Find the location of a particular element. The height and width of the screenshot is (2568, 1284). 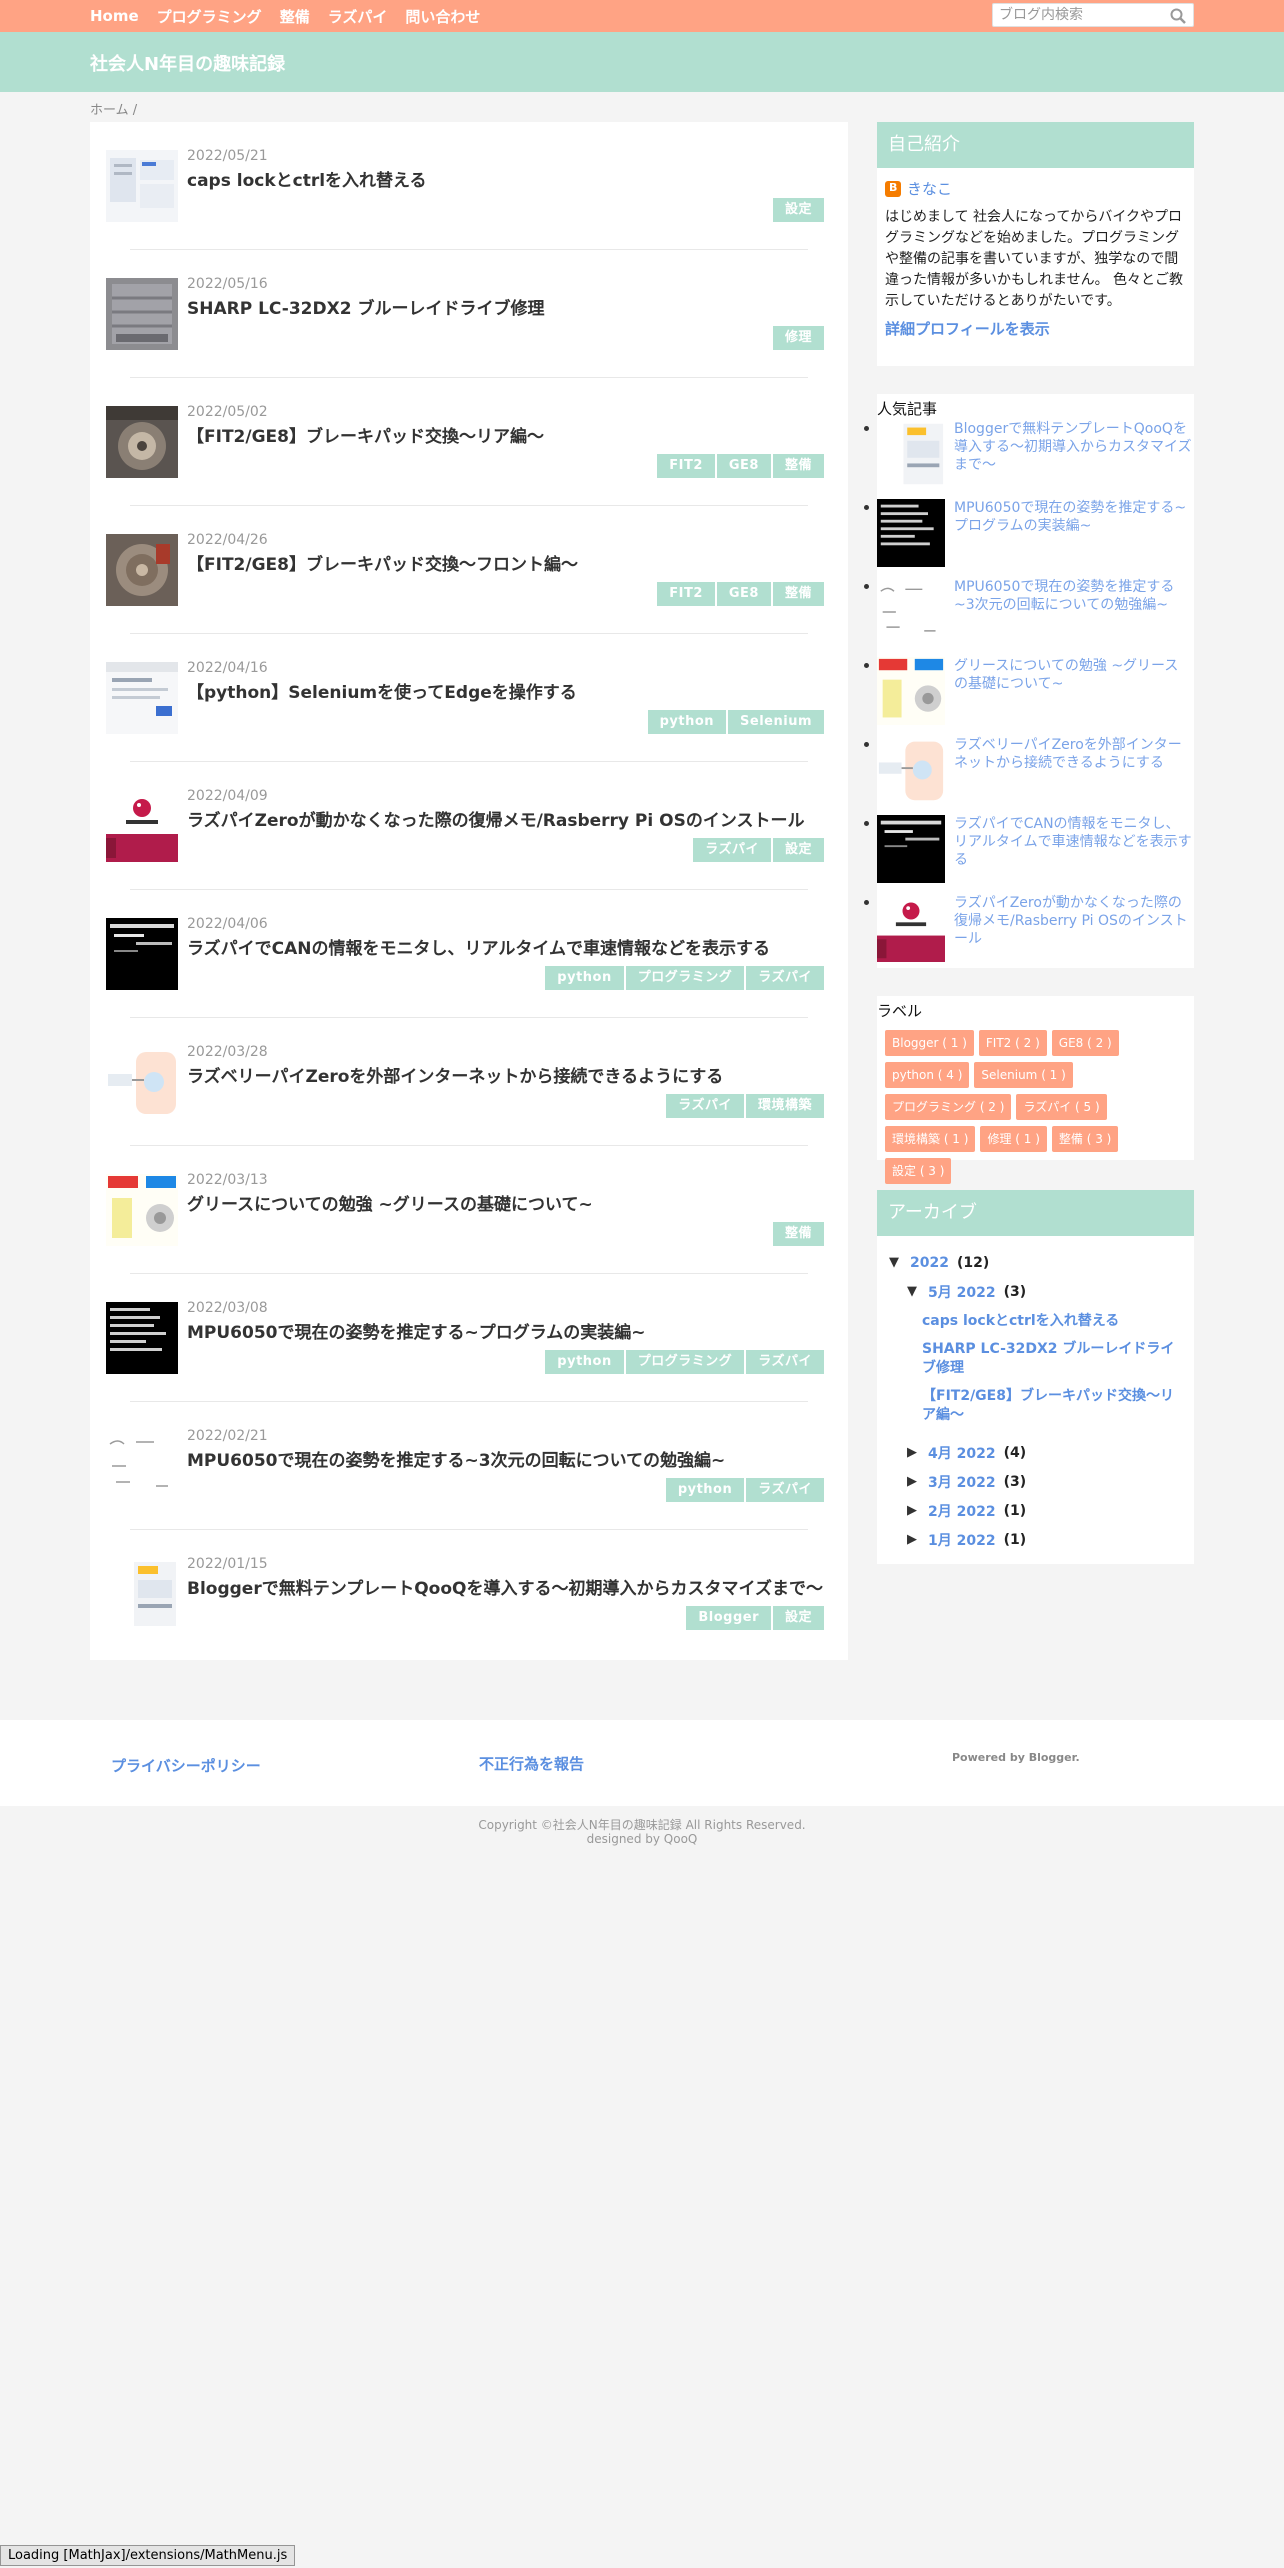

label-link: 環境構築 ( 1 ) is located at coordinates (930, 1139).